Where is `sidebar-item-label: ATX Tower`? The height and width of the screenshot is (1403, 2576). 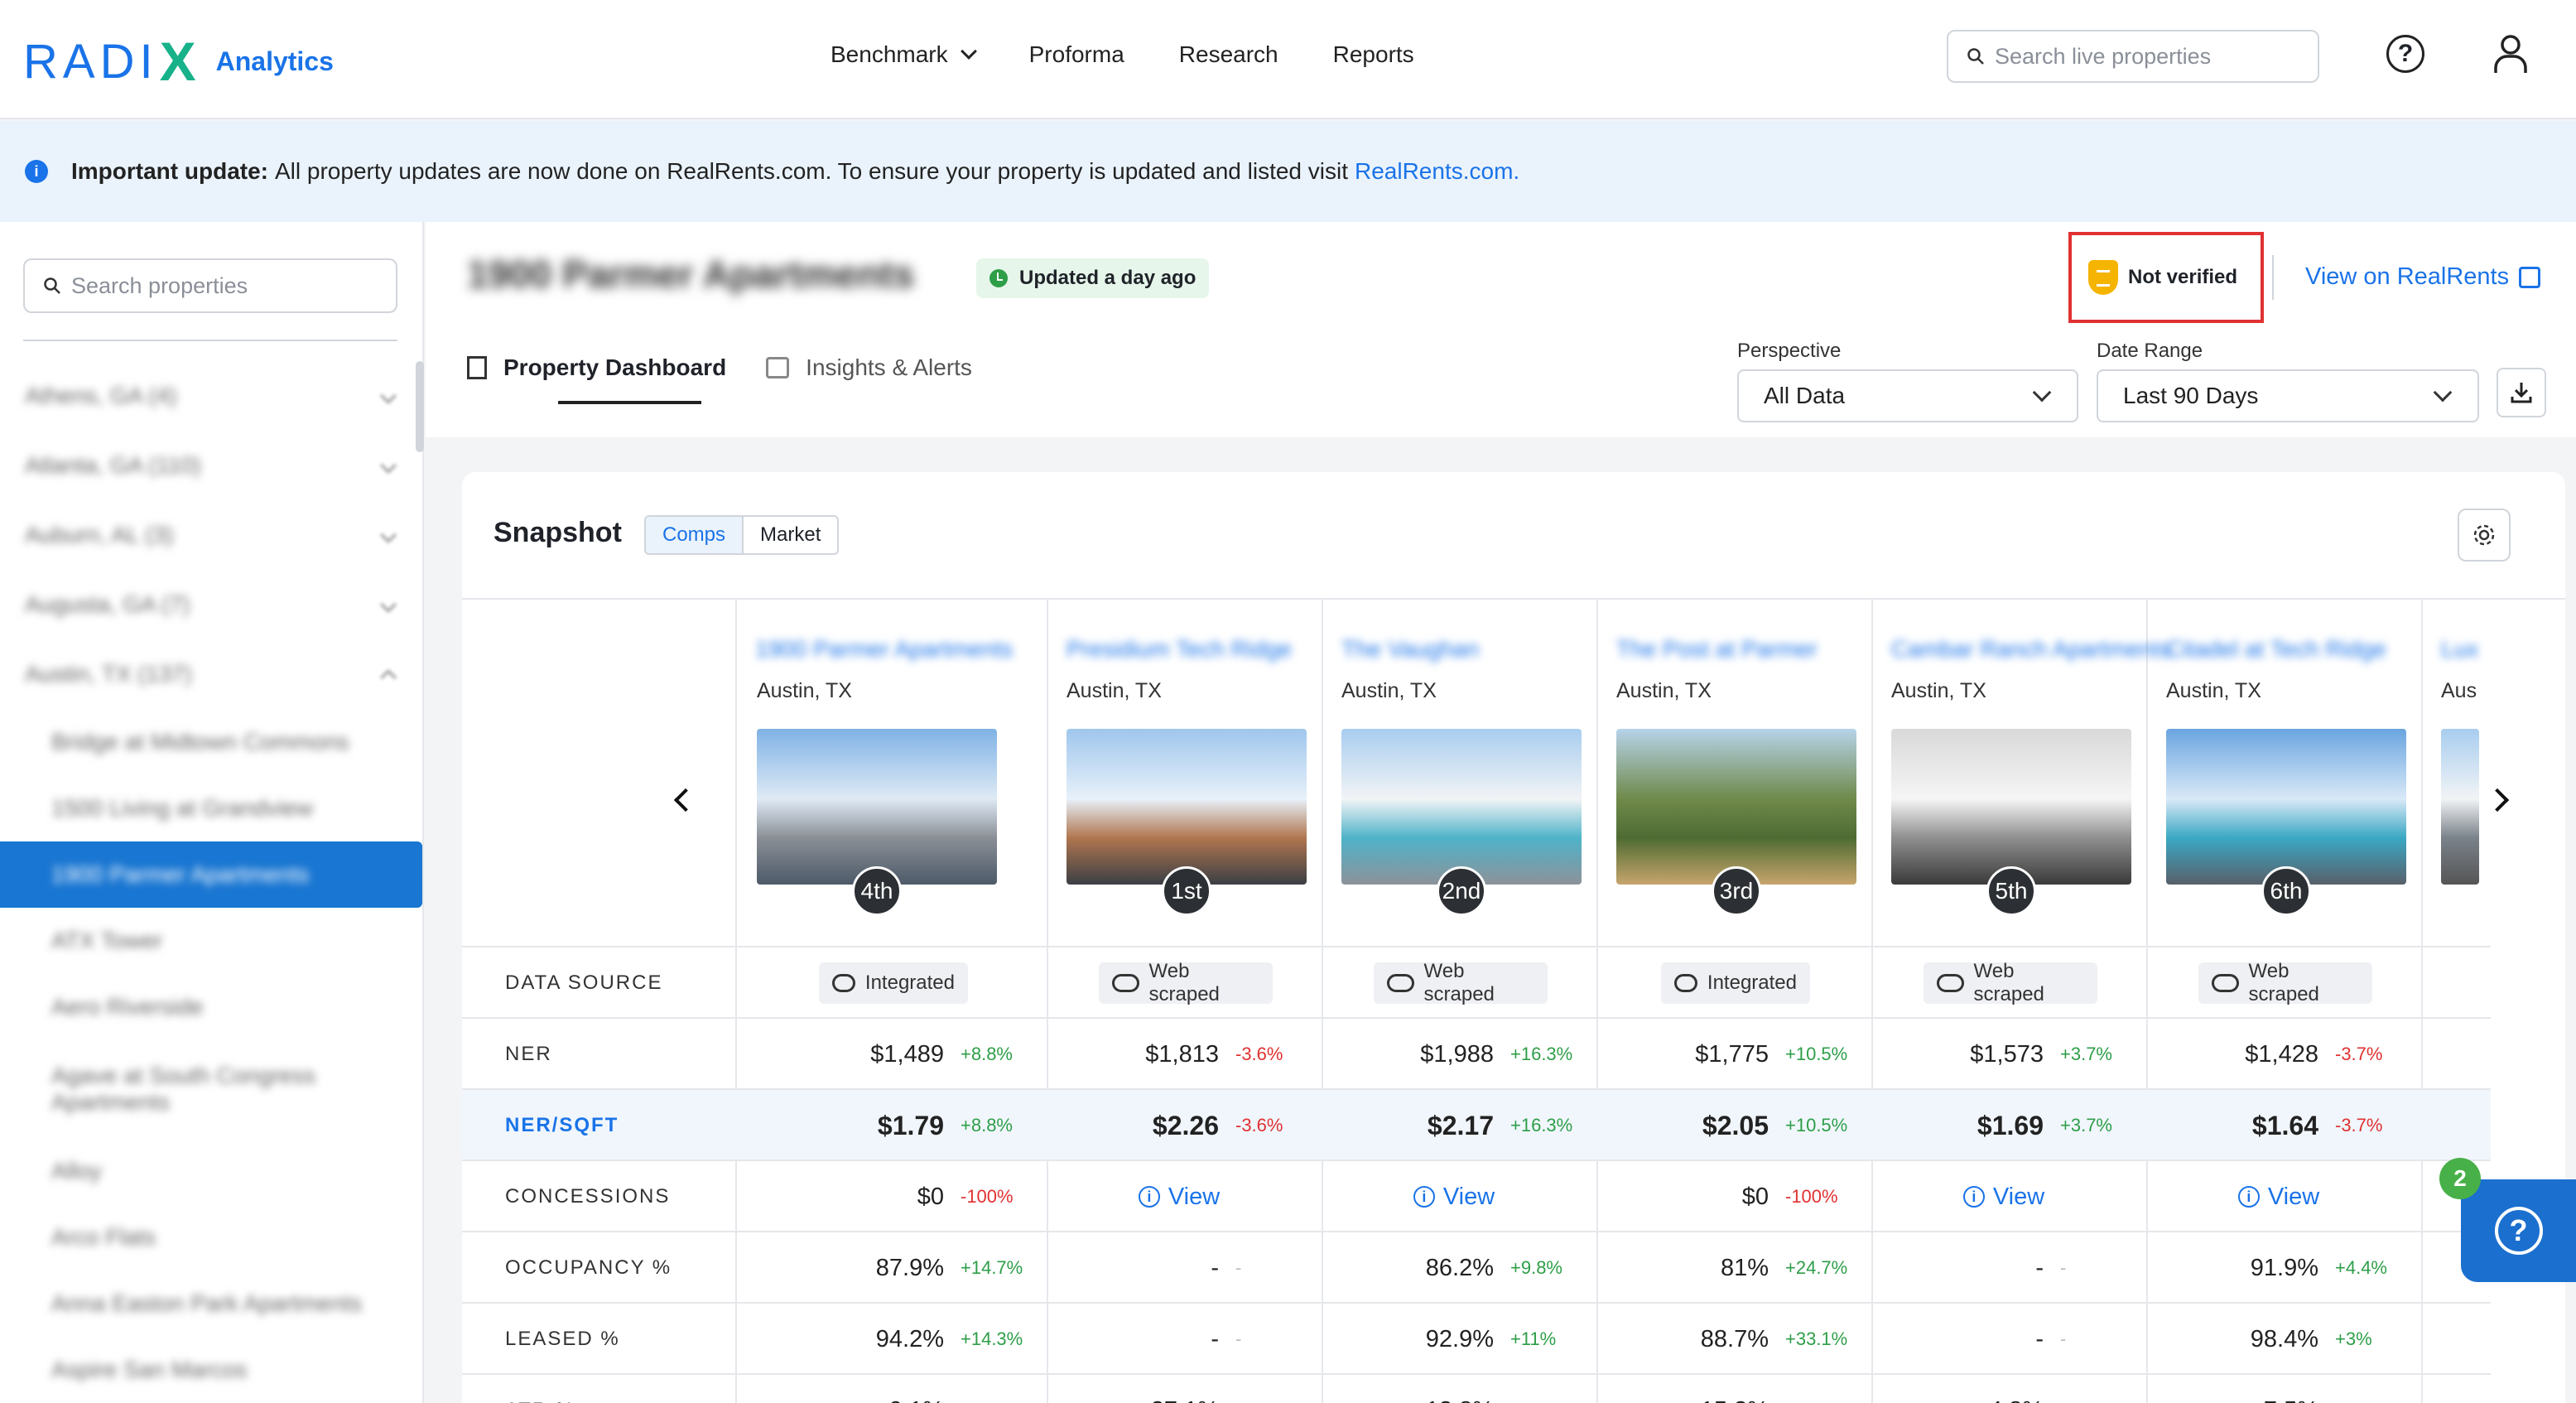
sidebar-item-label: ATX Tower is located at coordinates (107, 940).